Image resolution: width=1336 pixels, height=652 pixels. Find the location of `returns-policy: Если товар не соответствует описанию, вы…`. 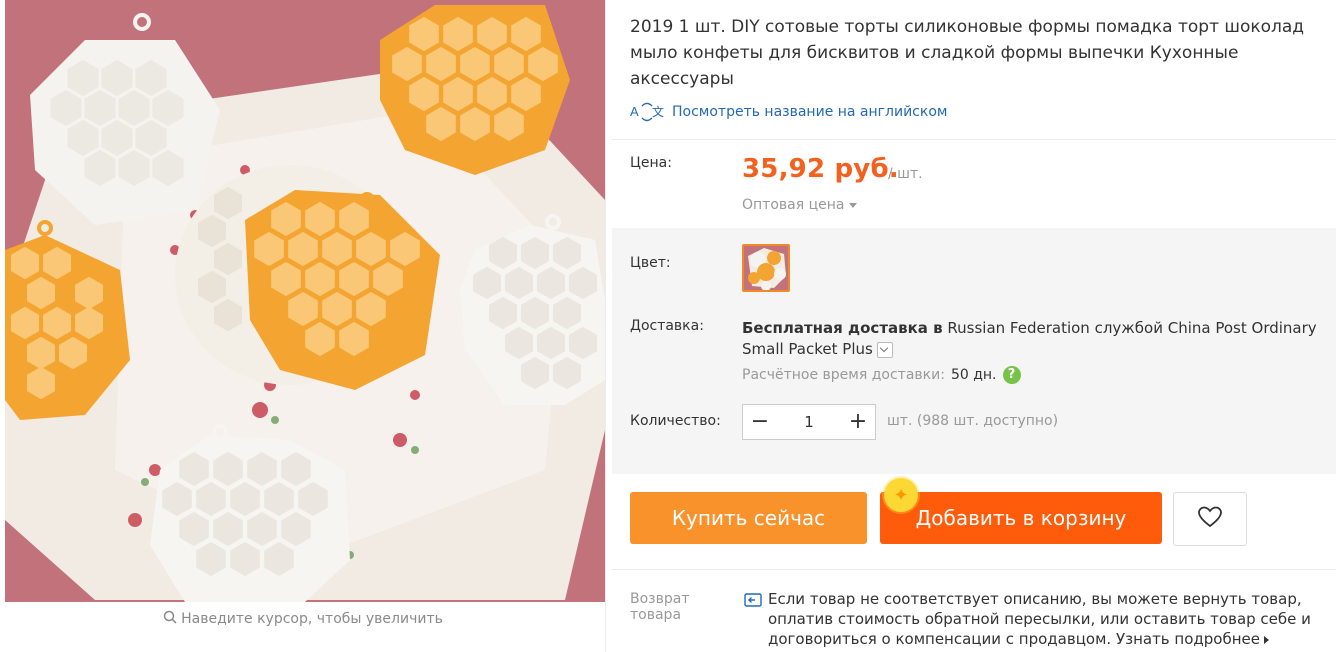

returns-policy: Если товар не соответствует описанию, вы… is located at coordinates (1048, 619).